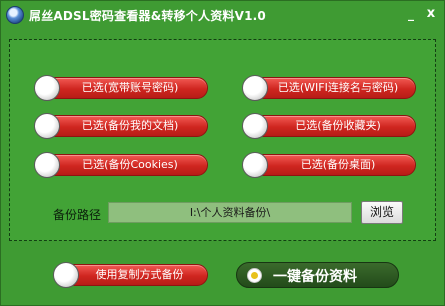 The image size is (445, 306). Describe the element at coordinates (139, 274) in the screenshot. I see `option-label: 使用复制方式备份` at that location.